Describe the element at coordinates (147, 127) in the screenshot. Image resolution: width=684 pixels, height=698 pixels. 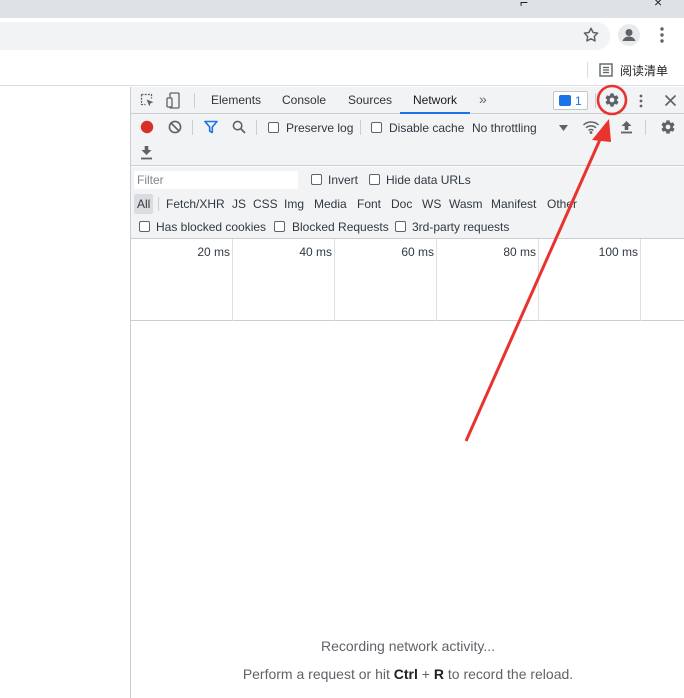
I see `record-icon` at that location.